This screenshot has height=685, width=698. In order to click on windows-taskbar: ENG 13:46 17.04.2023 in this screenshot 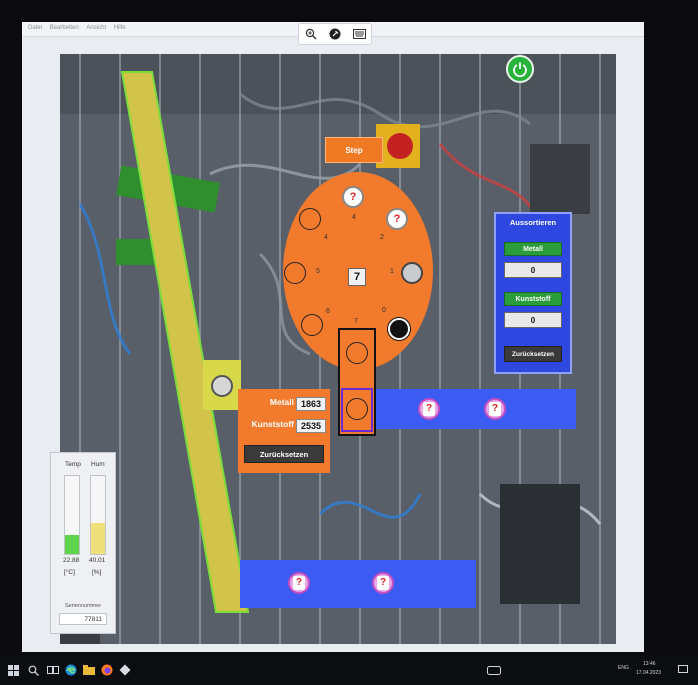, I will do `click(349, 670)`.